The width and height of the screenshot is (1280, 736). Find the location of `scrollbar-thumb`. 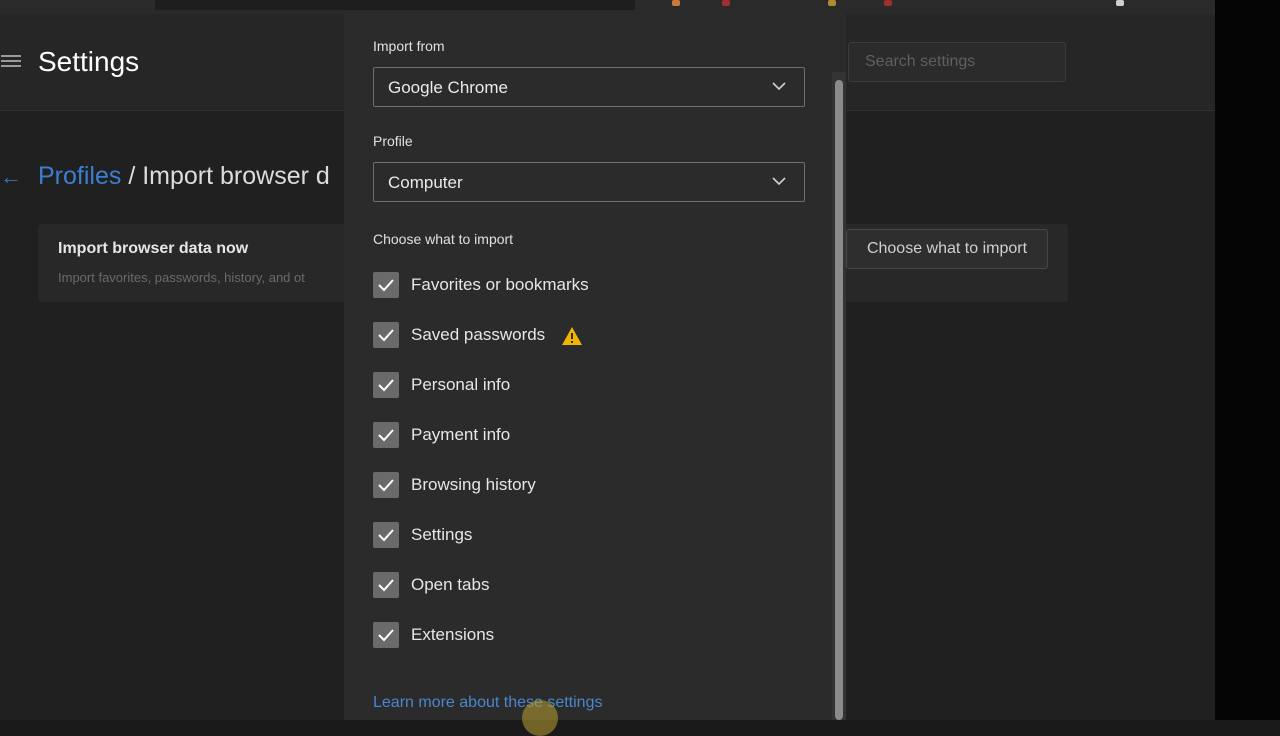

scrollbar-thumb is located at coordinates (839, 400).